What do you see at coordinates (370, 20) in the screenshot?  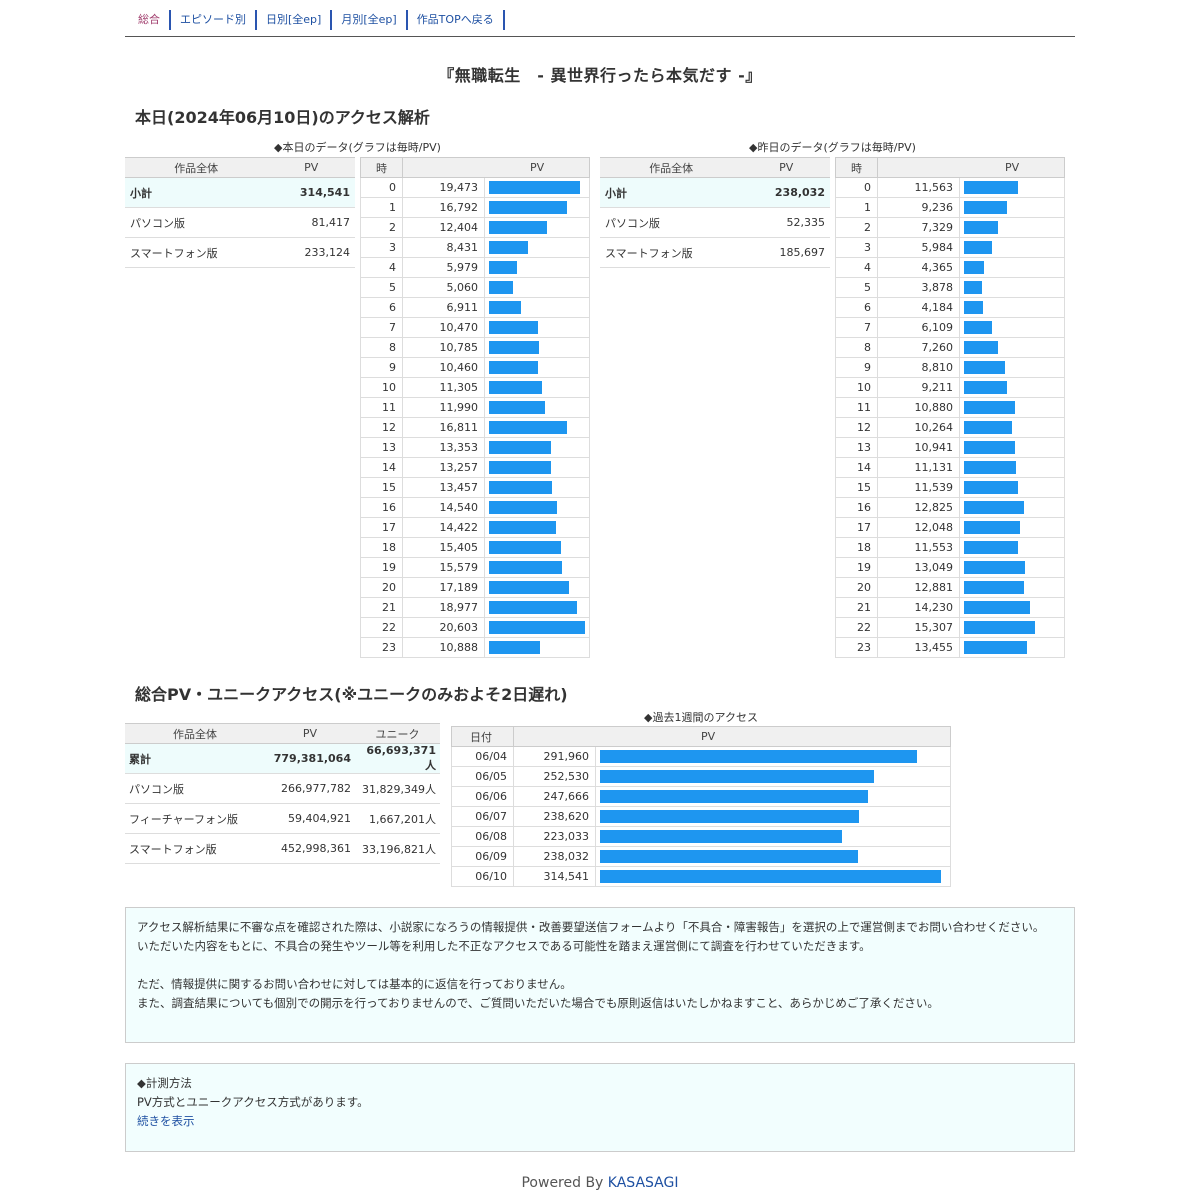 I see `nav-monthly: 月別[全ep]` at bounding box center [370, 20].